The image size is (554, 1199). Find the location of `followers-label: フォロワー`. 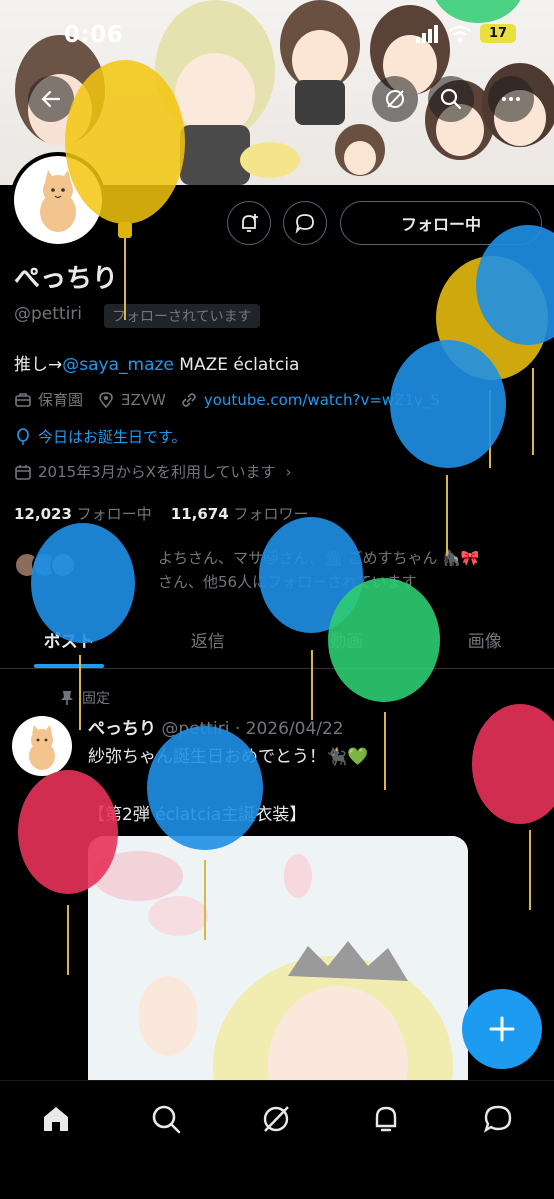

followers-label: フォロワー is located at coordinates (271, 514).